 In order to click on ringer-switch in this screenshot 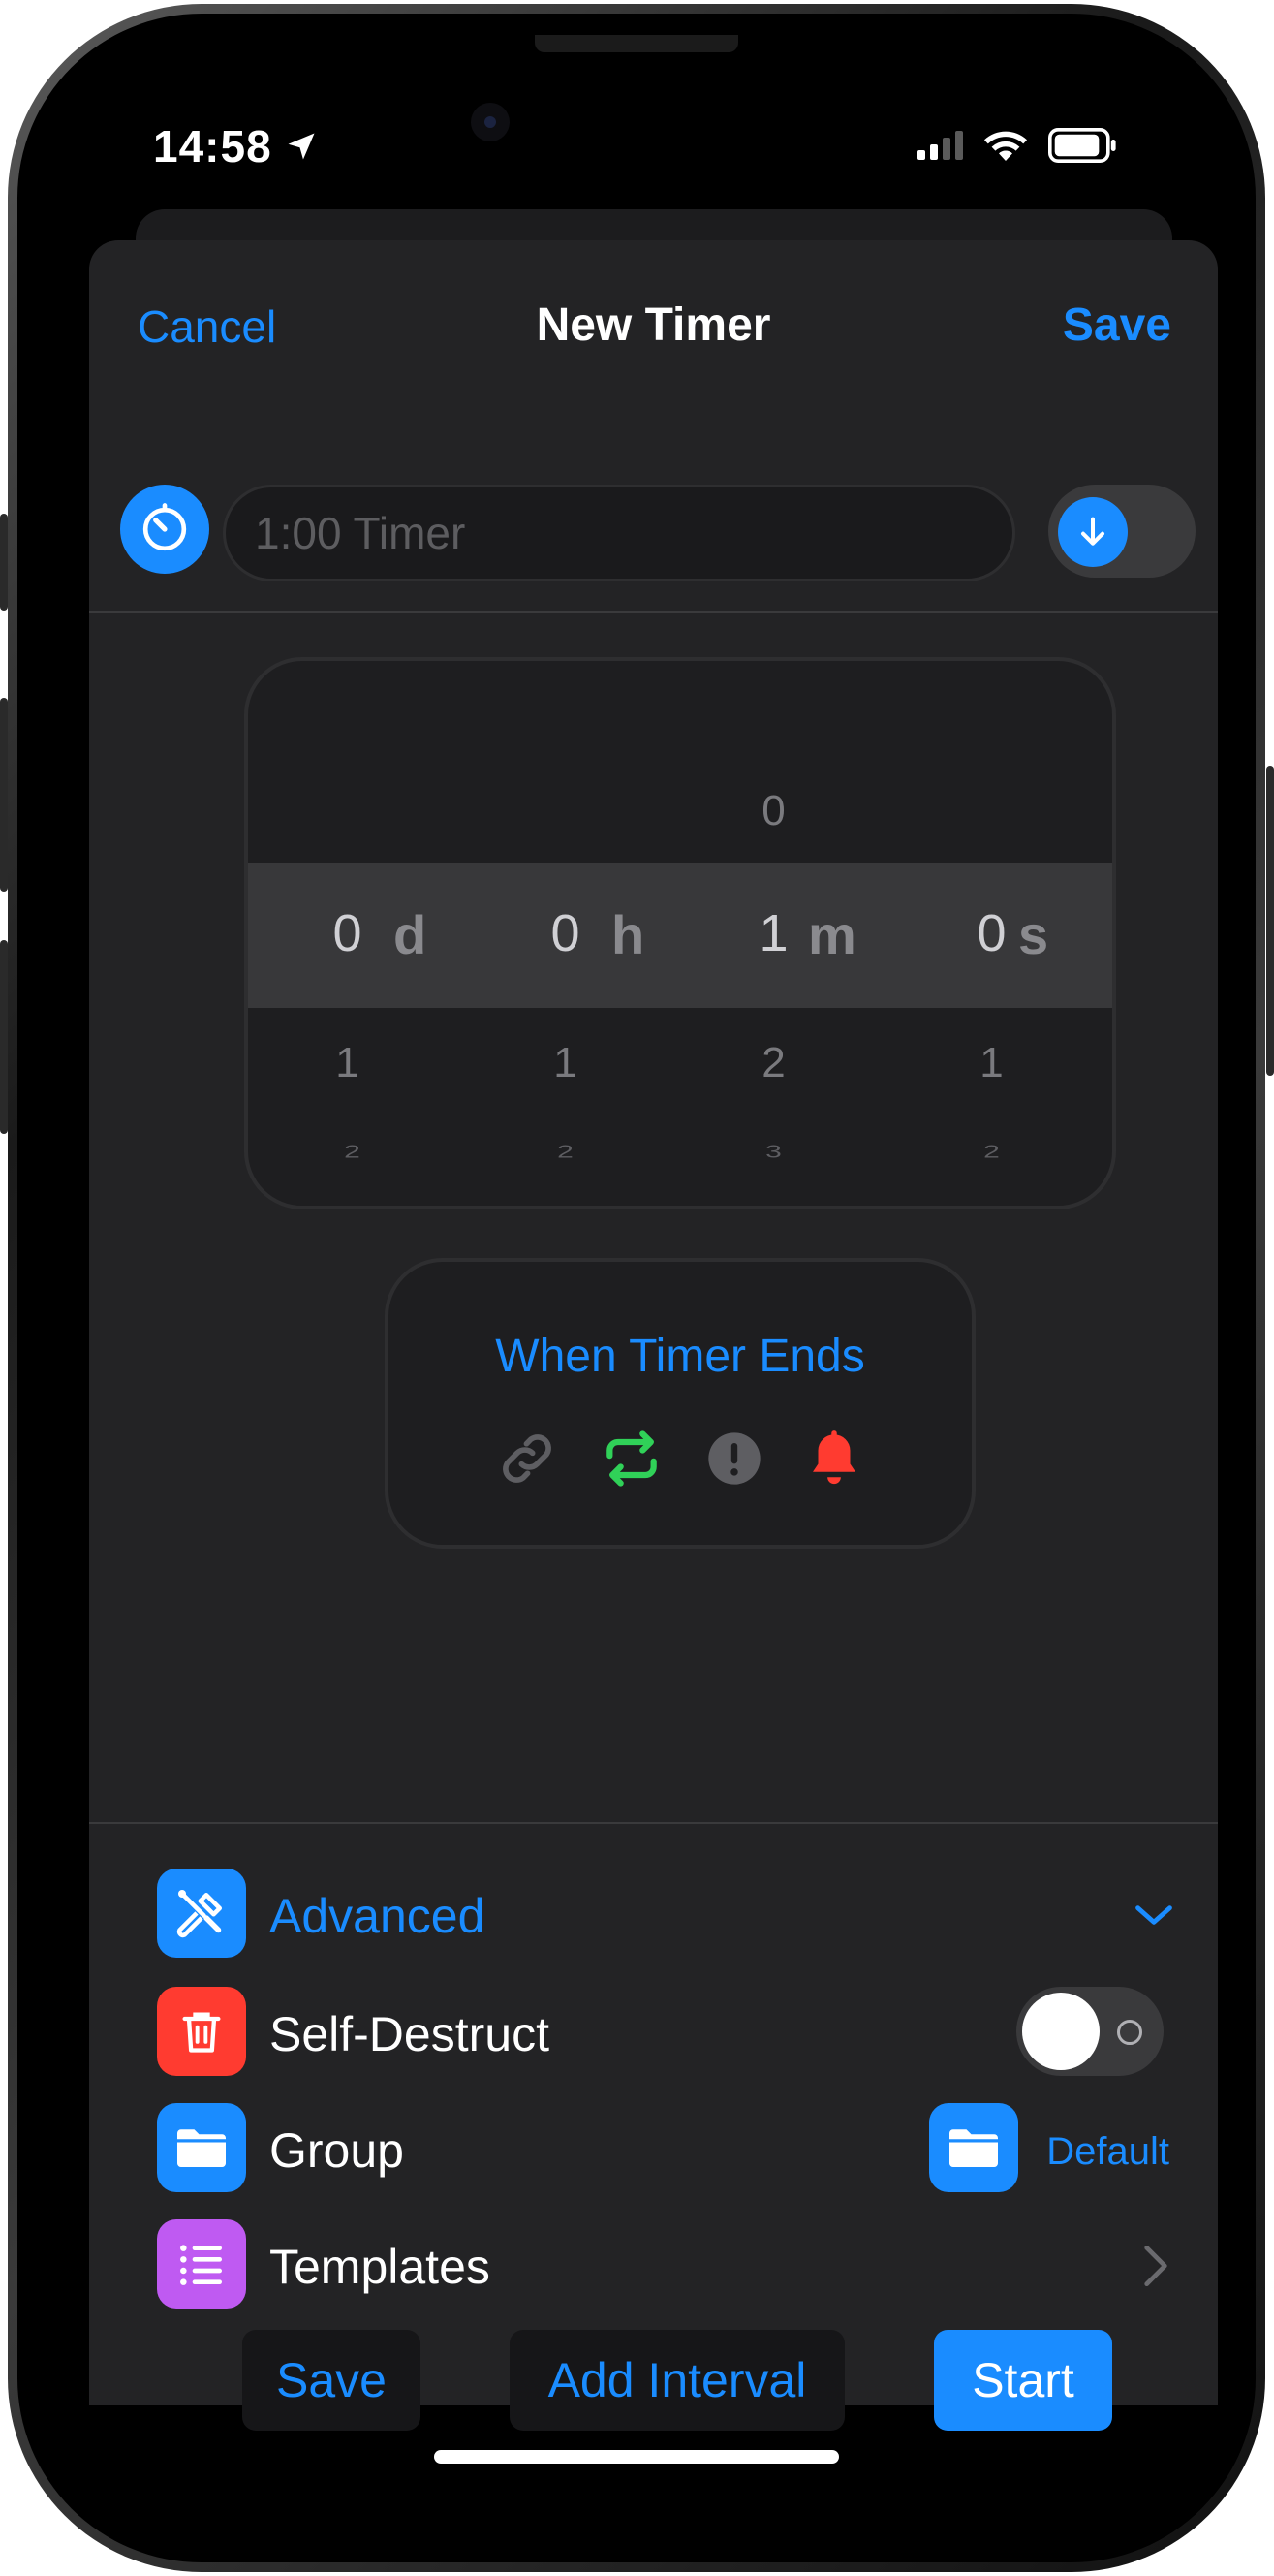, I will do `click(4, 562)`.